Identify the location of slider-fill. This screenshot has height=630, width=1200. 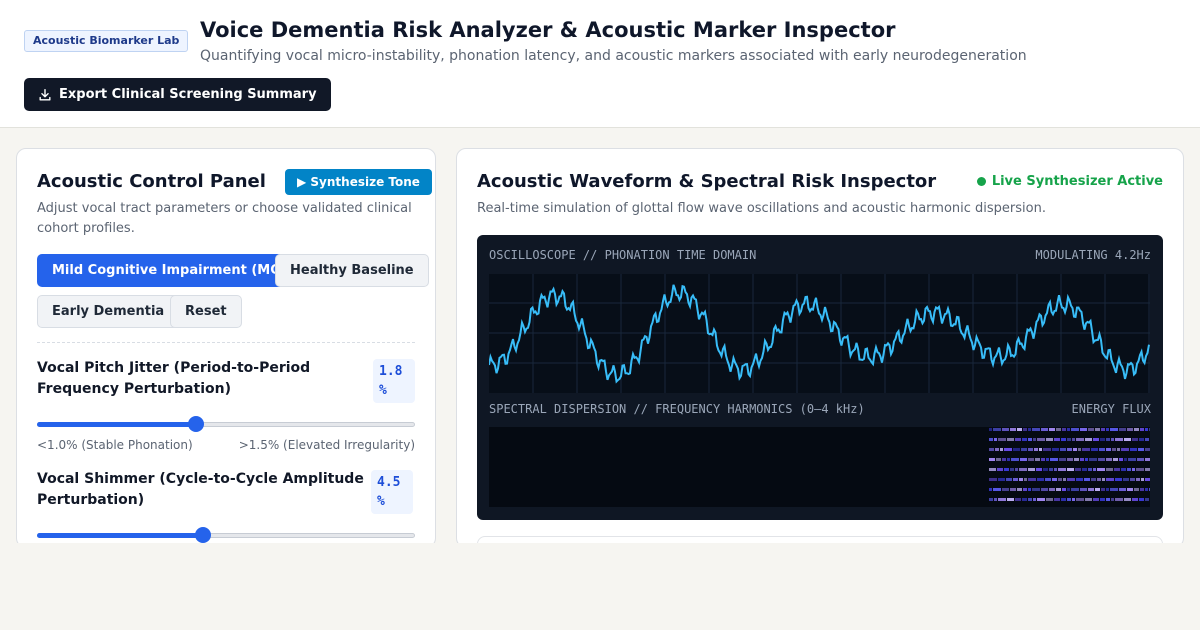
(116, 424).